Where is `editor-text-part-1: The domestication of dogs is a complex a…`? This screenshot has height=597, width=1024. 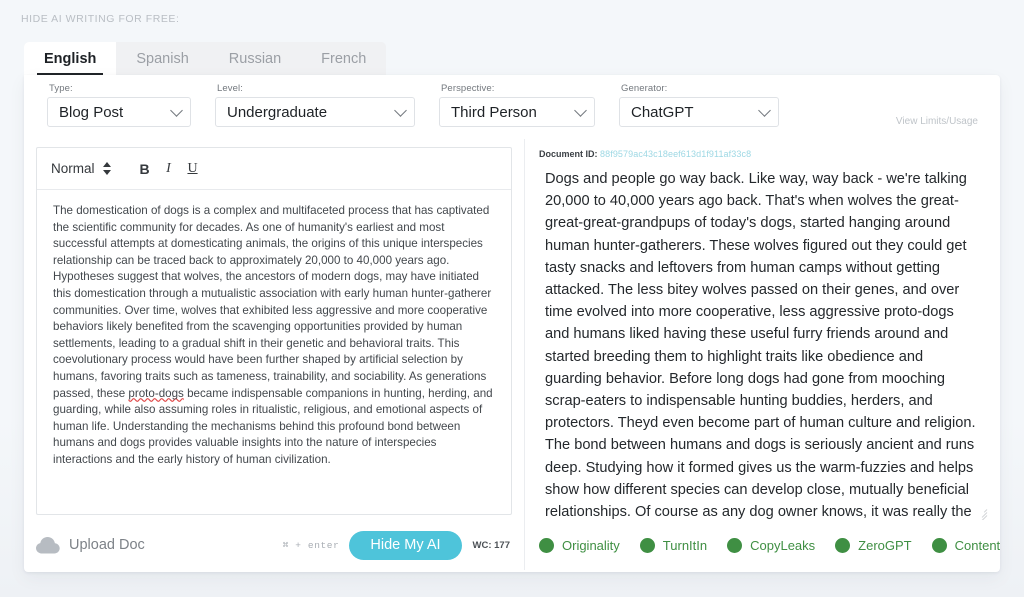 editor-text-part-1: The domestication of dogs is a complex a… is located at coordinates (272, 302).